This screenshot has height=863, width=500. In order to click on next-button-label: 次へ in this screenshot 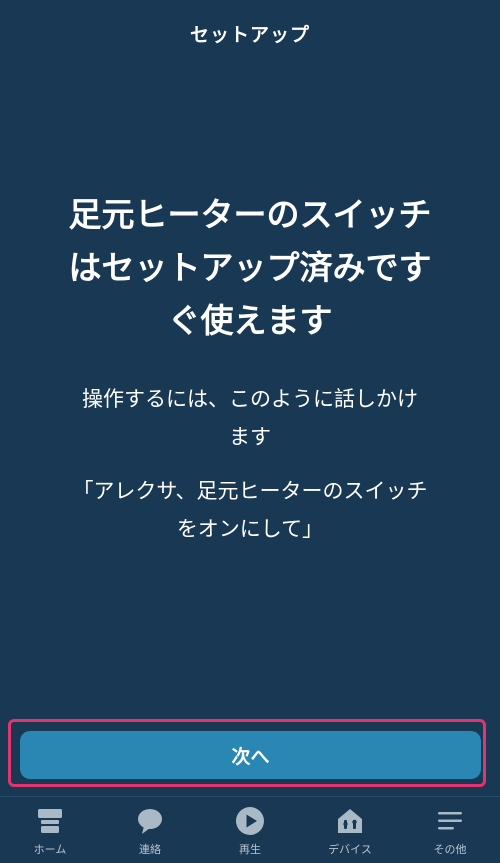, I will do `click(250, 756)`.